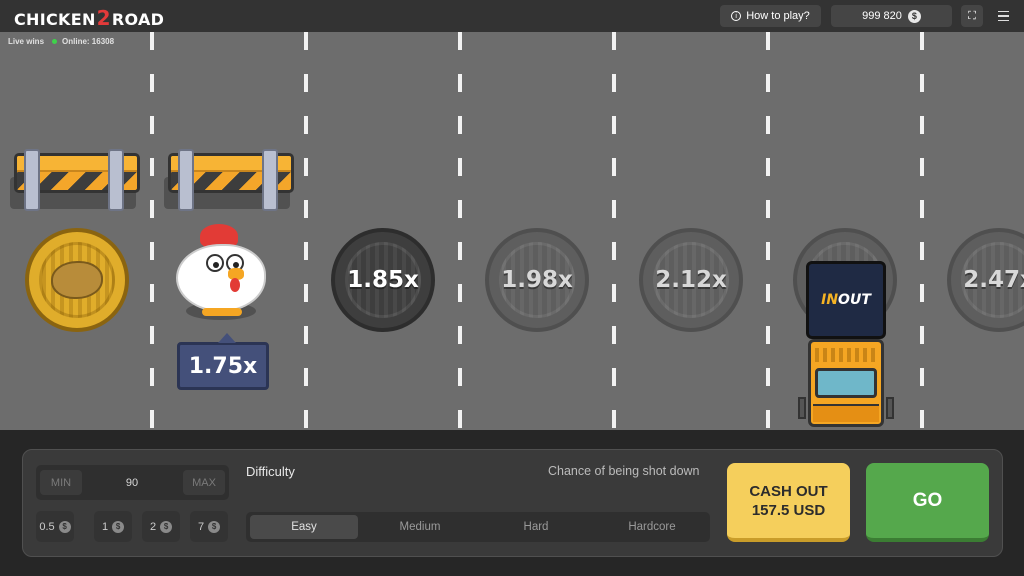  Describe the element at coordinates (55, 19) in the screenshot. I see `logo-text-left: CHICKEN` at that location.